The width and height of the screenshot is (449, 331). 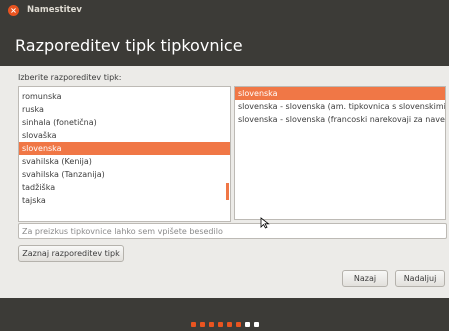 I want to click on close-icon: ×, so click(x=13, y=10).